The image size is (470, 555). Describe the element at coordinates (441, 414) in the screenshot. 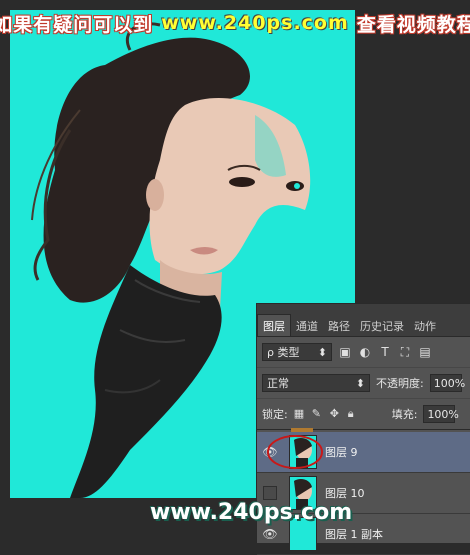

I see `fill-input: 100%` at that location.